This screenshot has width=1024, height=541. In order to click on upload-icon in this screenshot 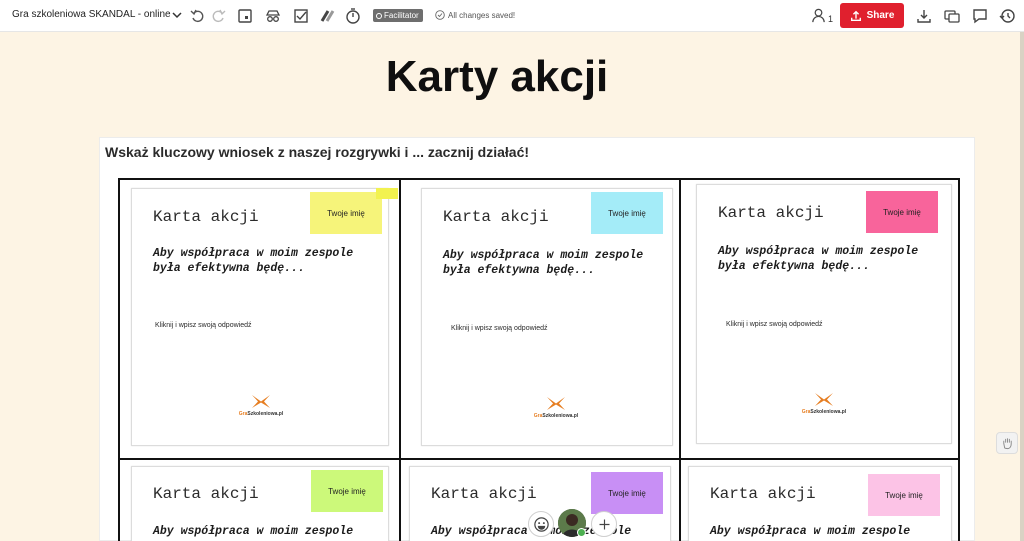, I will do `click(855, 15)`.